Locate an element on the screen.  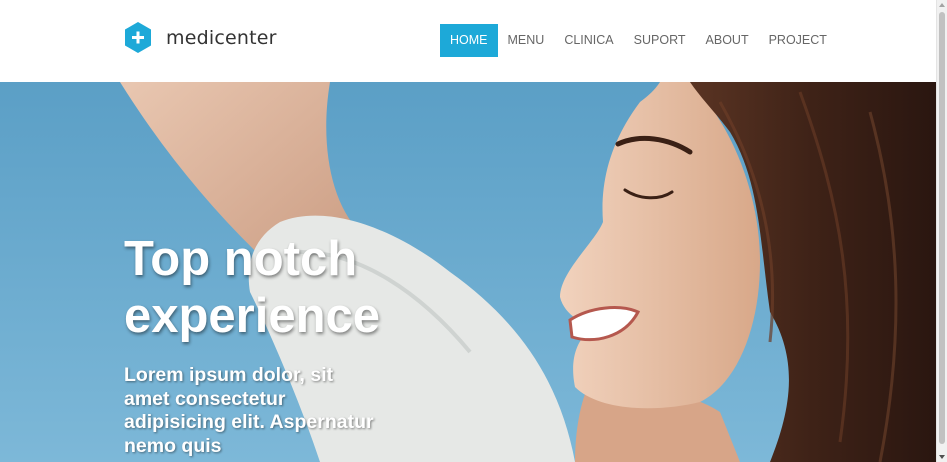
nav-item-about: ABOUT is located at coordinates (727, 40).